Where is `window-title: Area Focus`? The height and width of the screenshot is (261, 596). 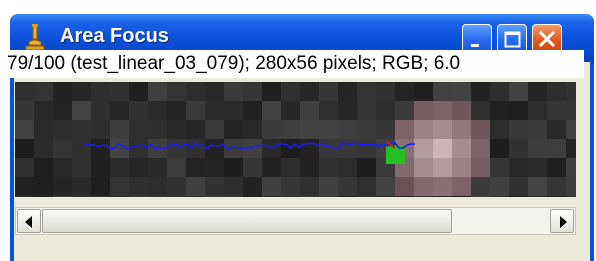
window-title: Area Focus is located at coordinates (114, 36).